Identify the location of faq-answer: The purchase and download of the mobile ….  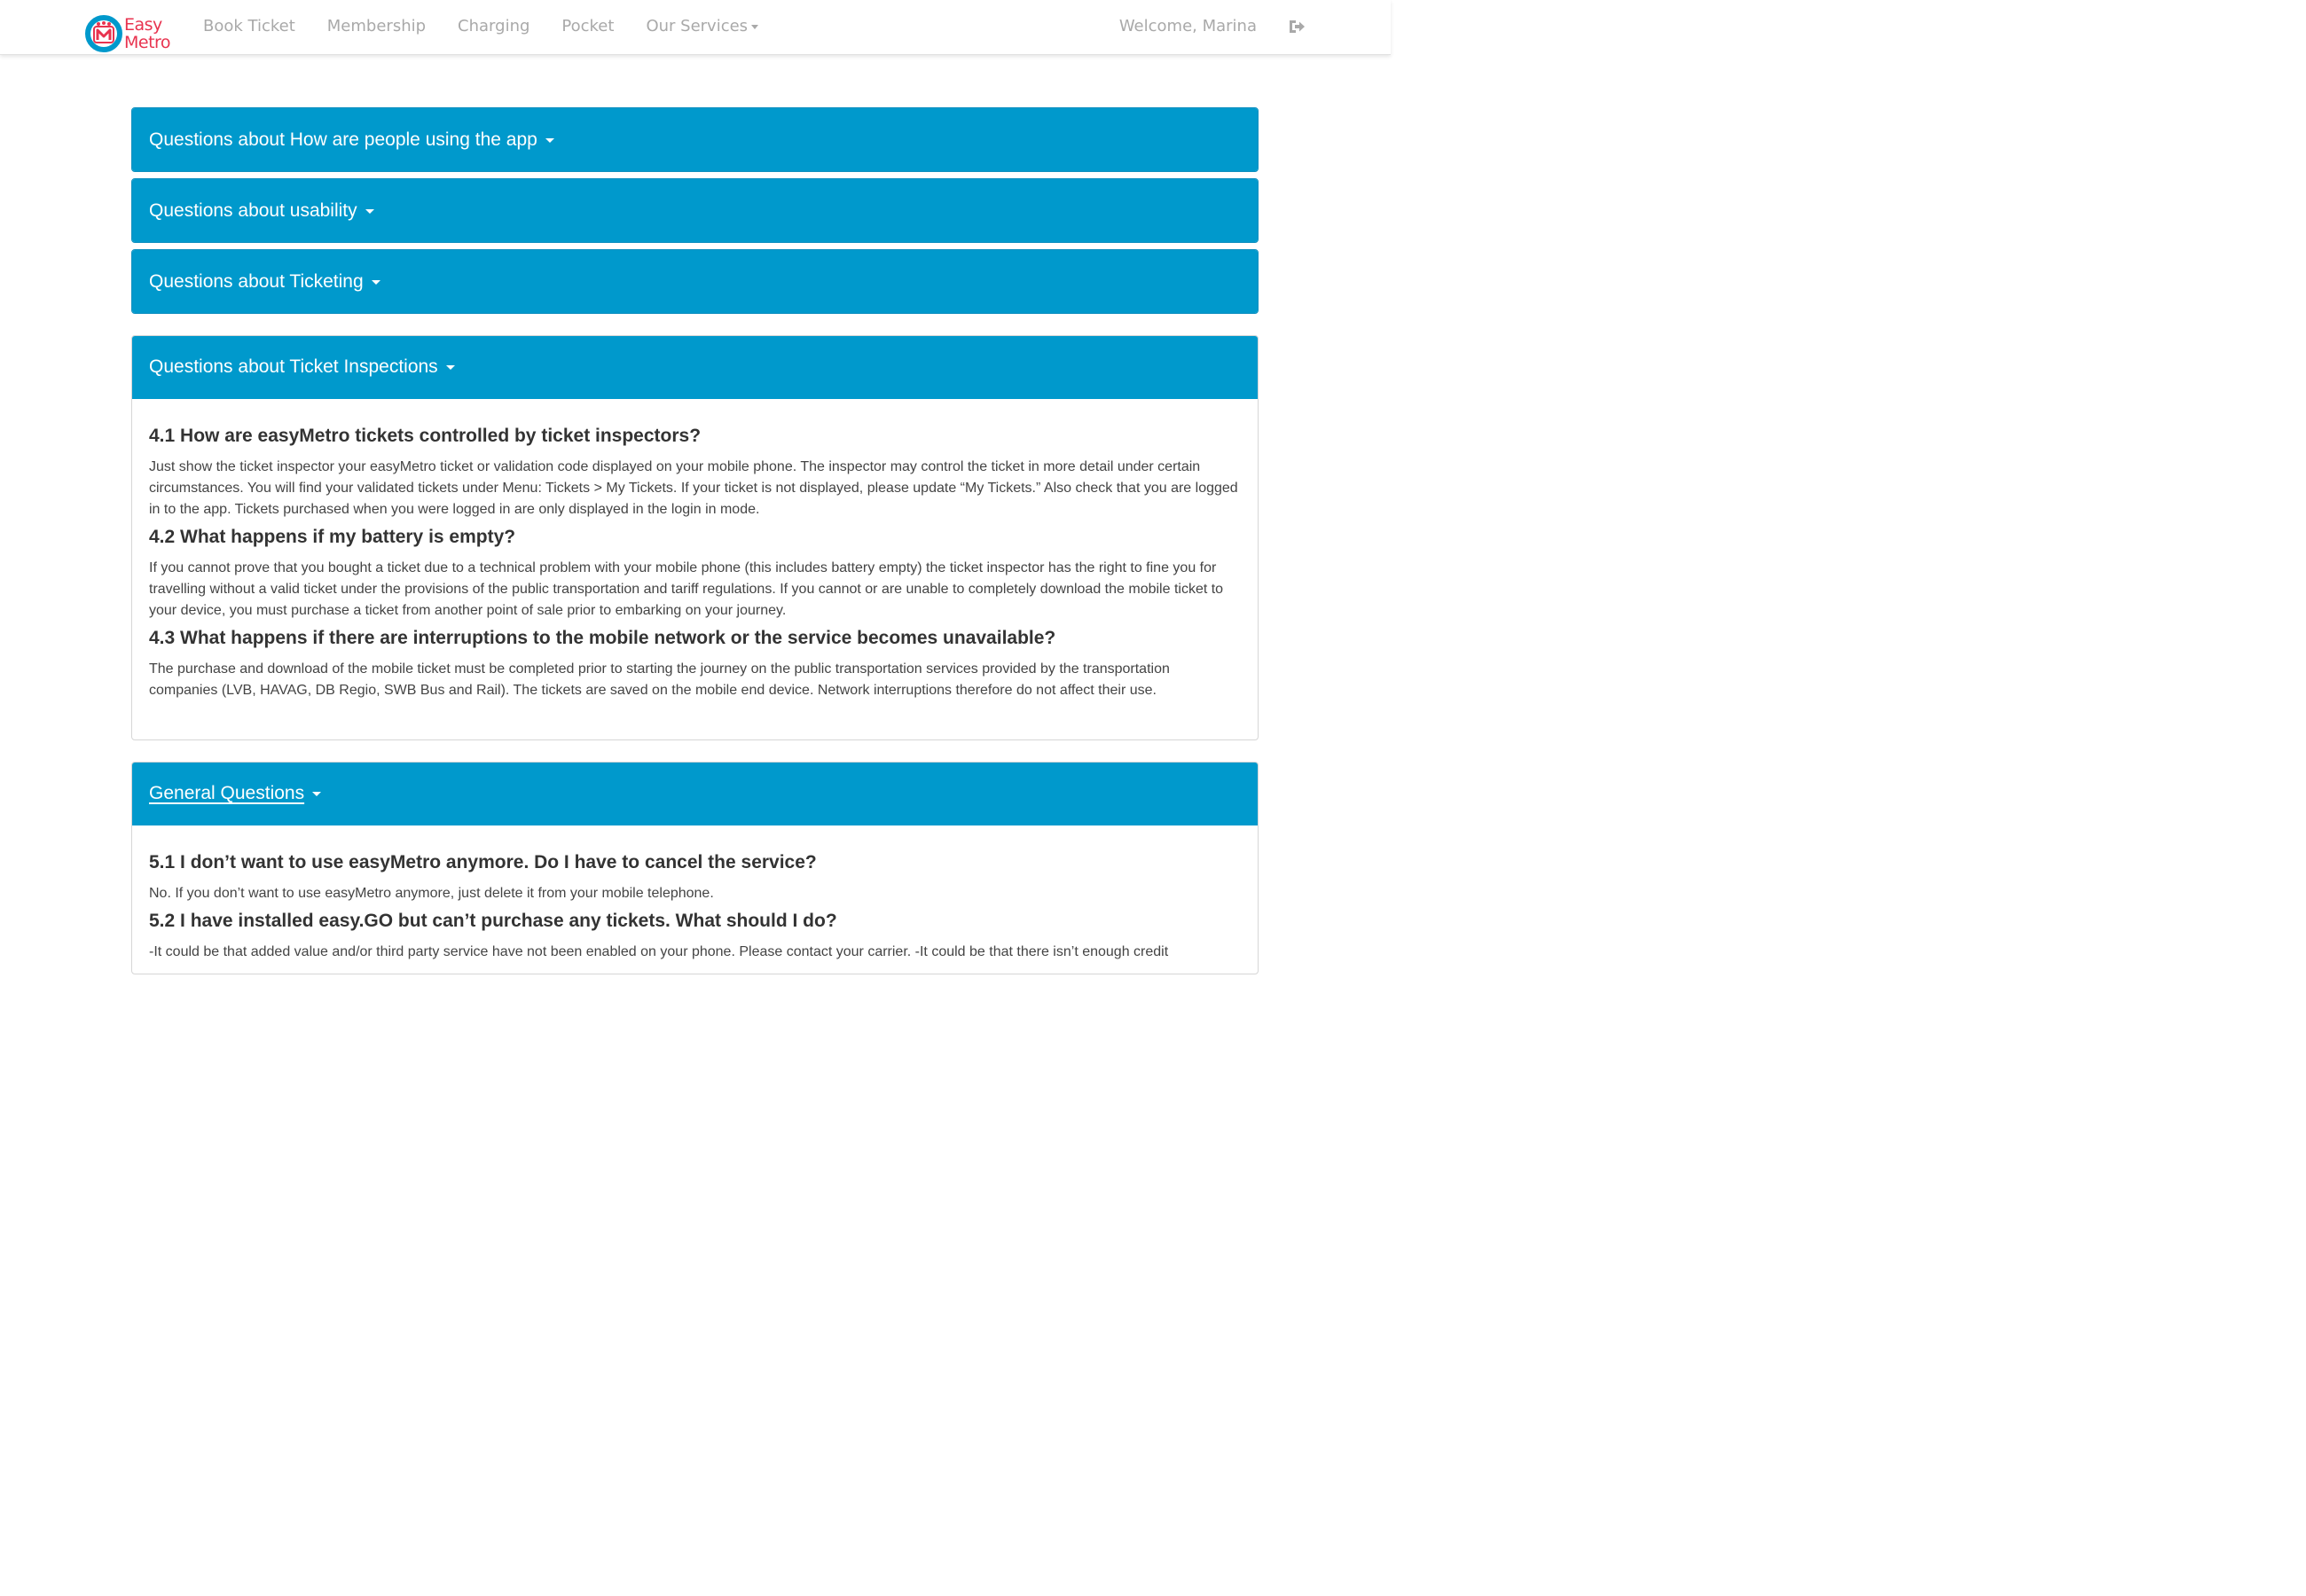
(659, 680).